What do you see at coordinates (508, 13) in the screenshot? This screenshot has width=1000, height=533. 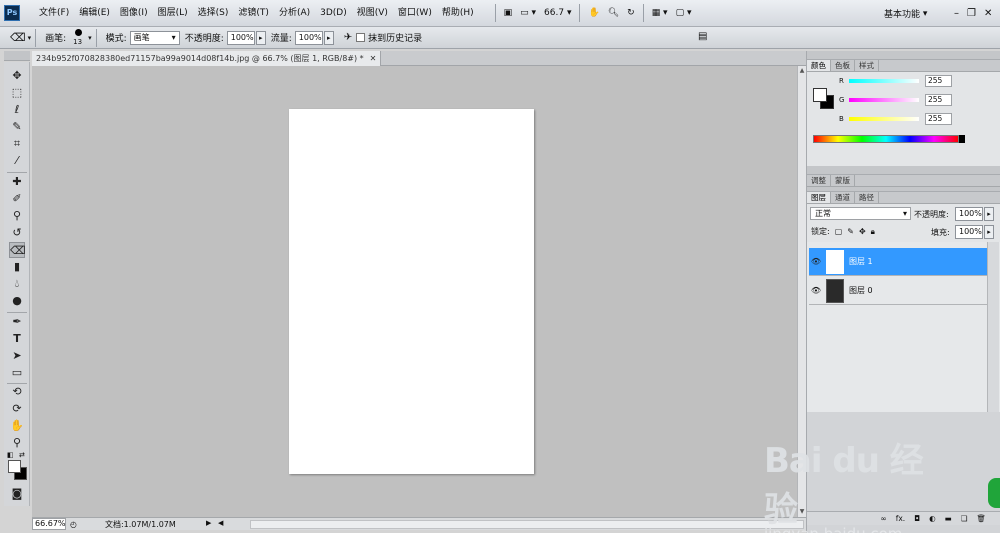 I see `bridge-icon: ▣` at bounding box center [508, 13].